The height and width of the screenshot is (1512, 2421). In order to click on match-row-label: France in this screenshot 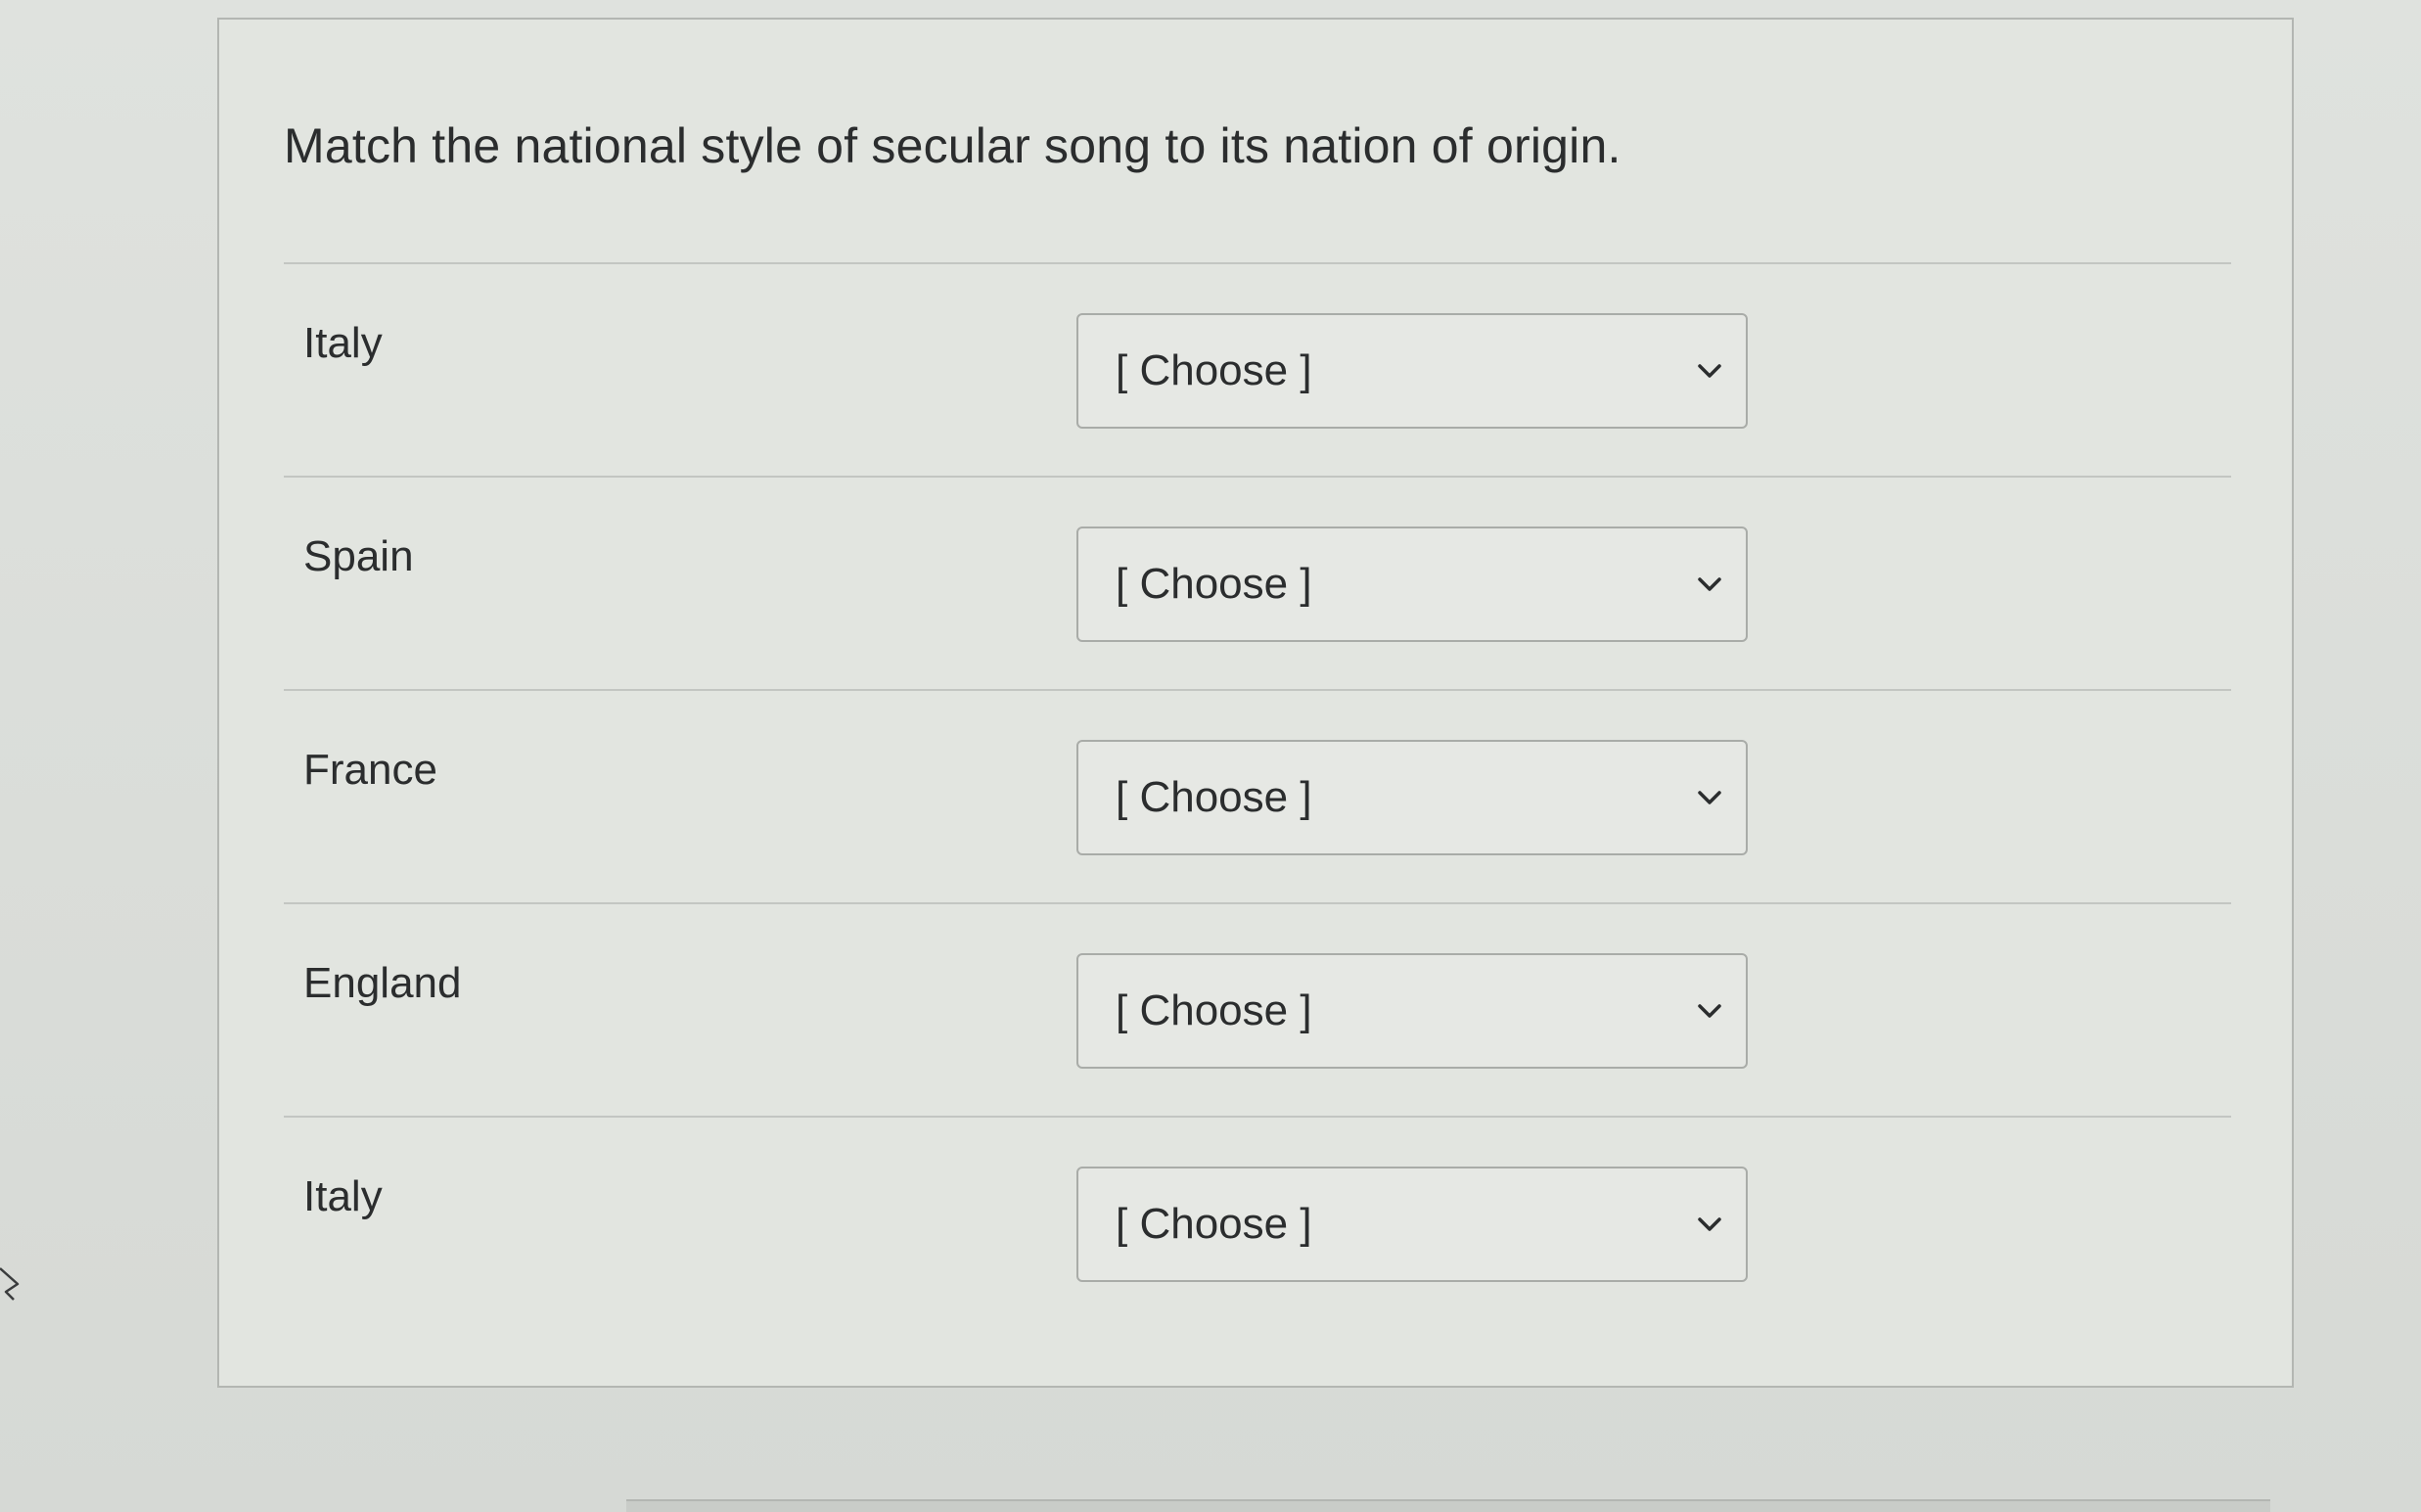, I will do `click(370, 770)`.